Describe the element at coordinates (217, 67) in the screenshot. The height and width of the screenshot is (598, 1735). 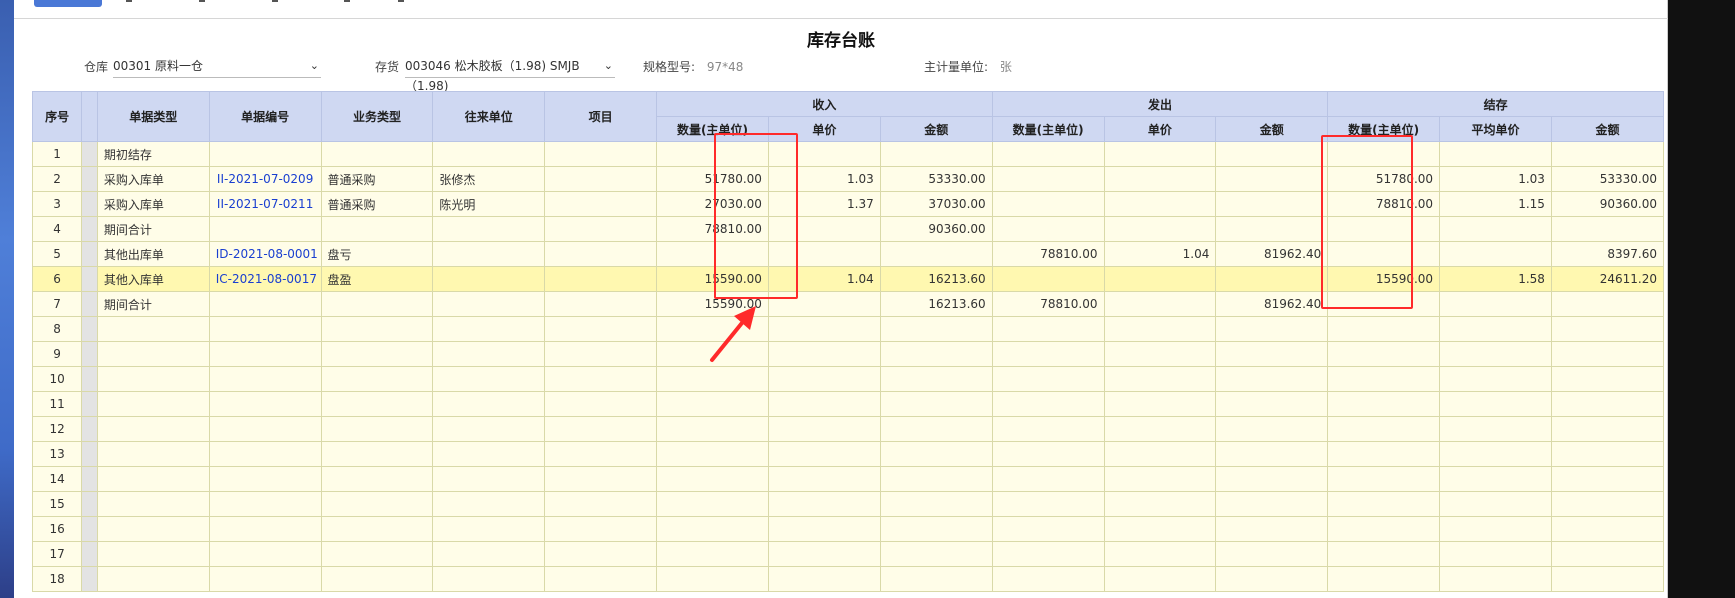
I see `warehouse-select: 00301 原料一仓 ⌄` at that location.